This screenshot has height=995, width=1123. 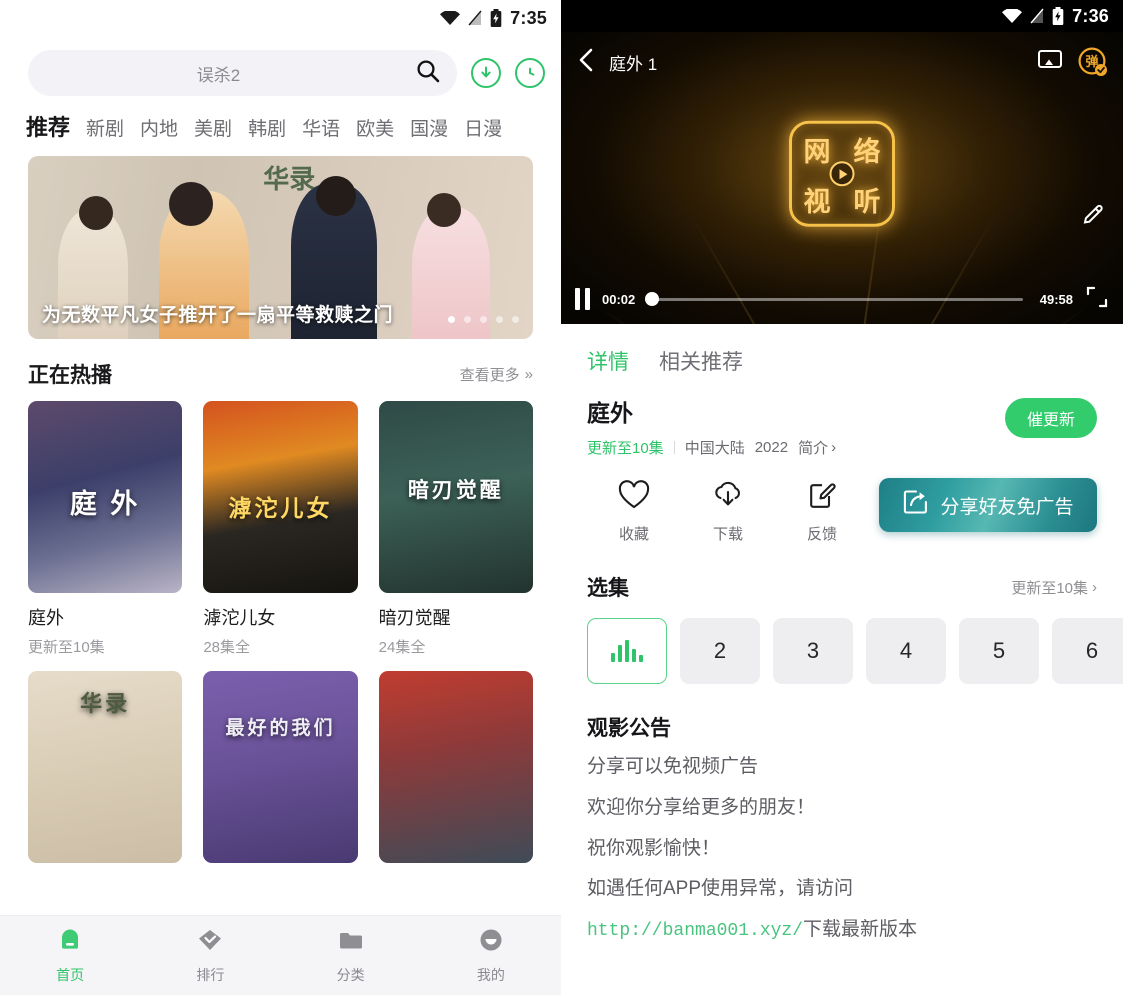 I want to click on episode-section-title: 选集, so click(x=608, y=588).